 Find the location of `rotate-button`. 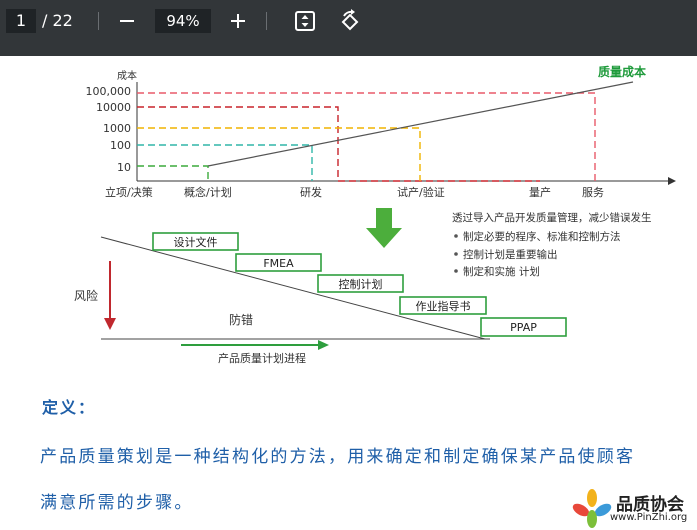

rotate-button is located at coordinates (350, 21).